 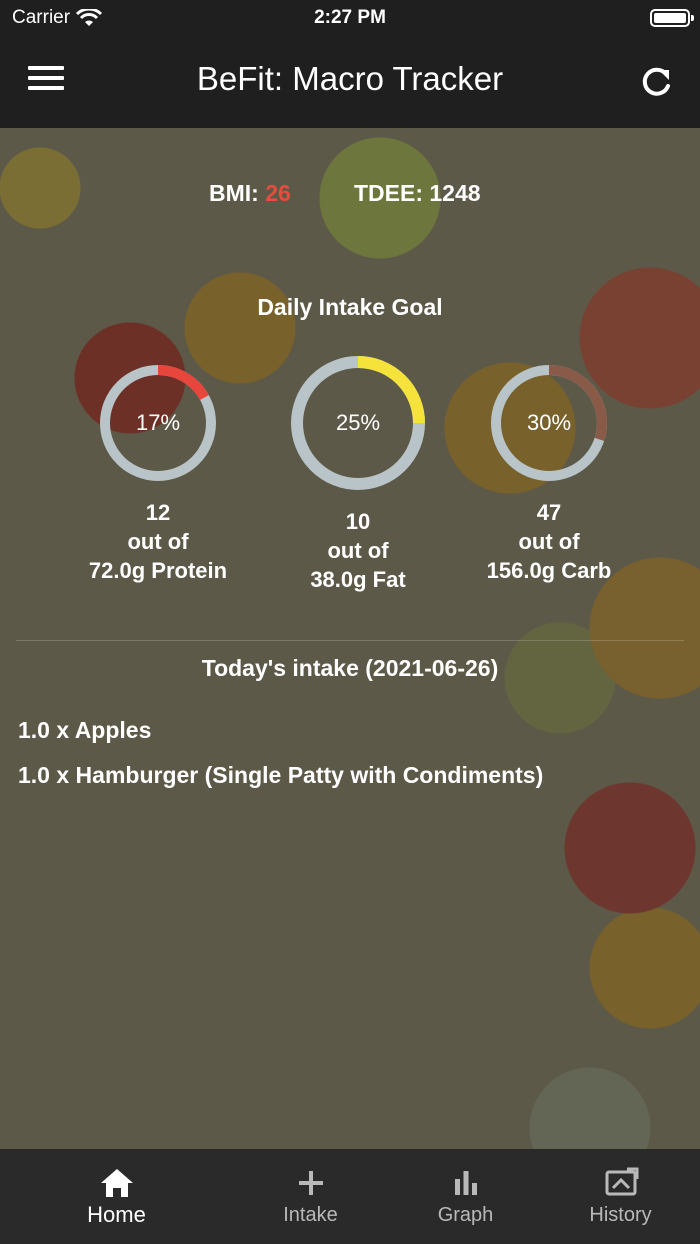 I want to click on carb-target: 156.0g Carb, so click(x=549, y=570).